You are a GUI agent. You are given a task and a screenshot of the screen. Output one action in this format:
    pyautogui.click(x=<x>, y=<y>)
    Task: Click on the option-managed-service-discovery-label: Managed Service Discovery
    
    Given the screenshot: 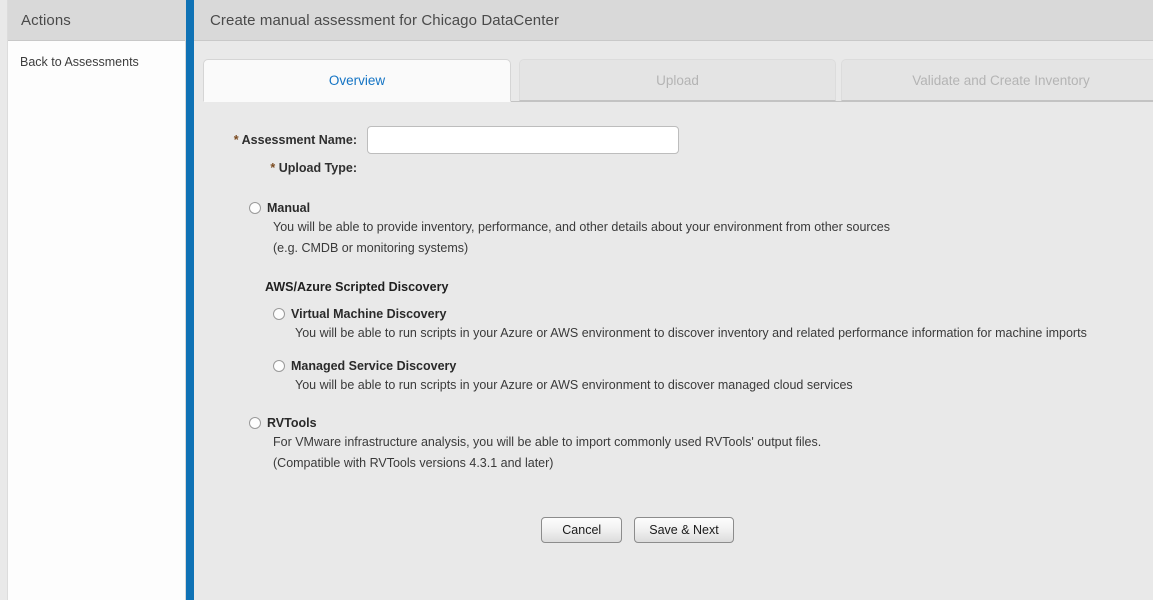 What is the action you would take?
    pyautogui.click(x=374, y=366)
    